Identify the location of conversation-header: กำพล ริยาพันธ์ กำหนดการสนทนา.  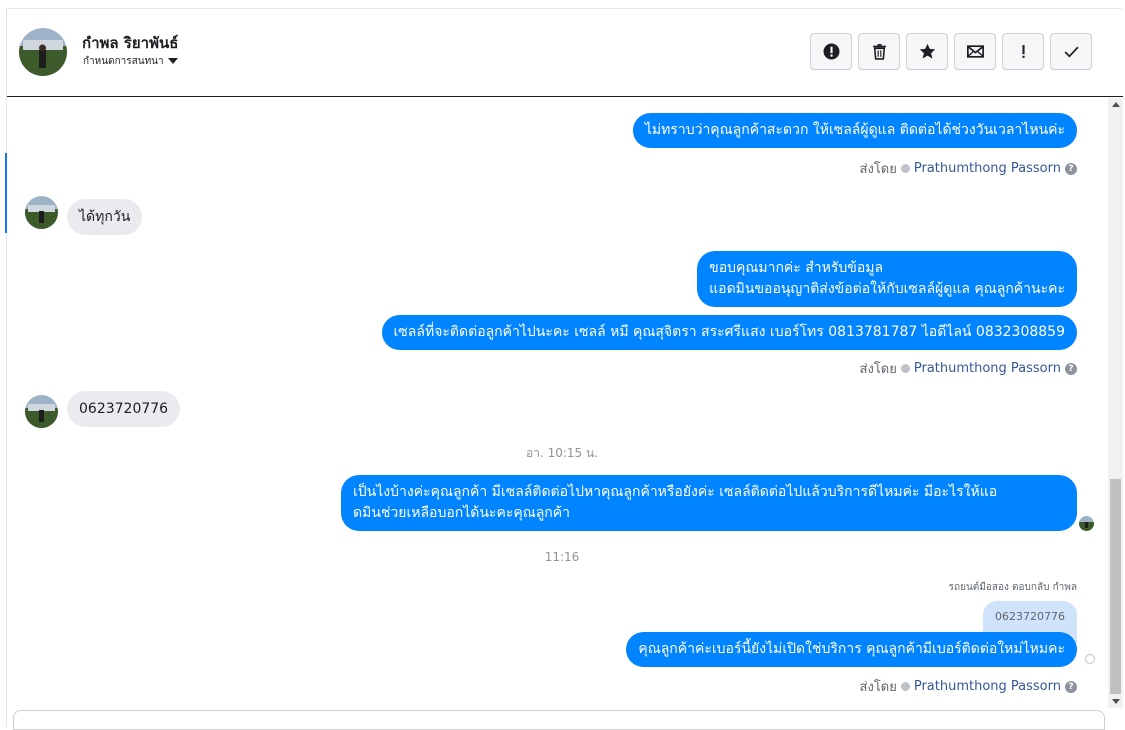
(565, 53).